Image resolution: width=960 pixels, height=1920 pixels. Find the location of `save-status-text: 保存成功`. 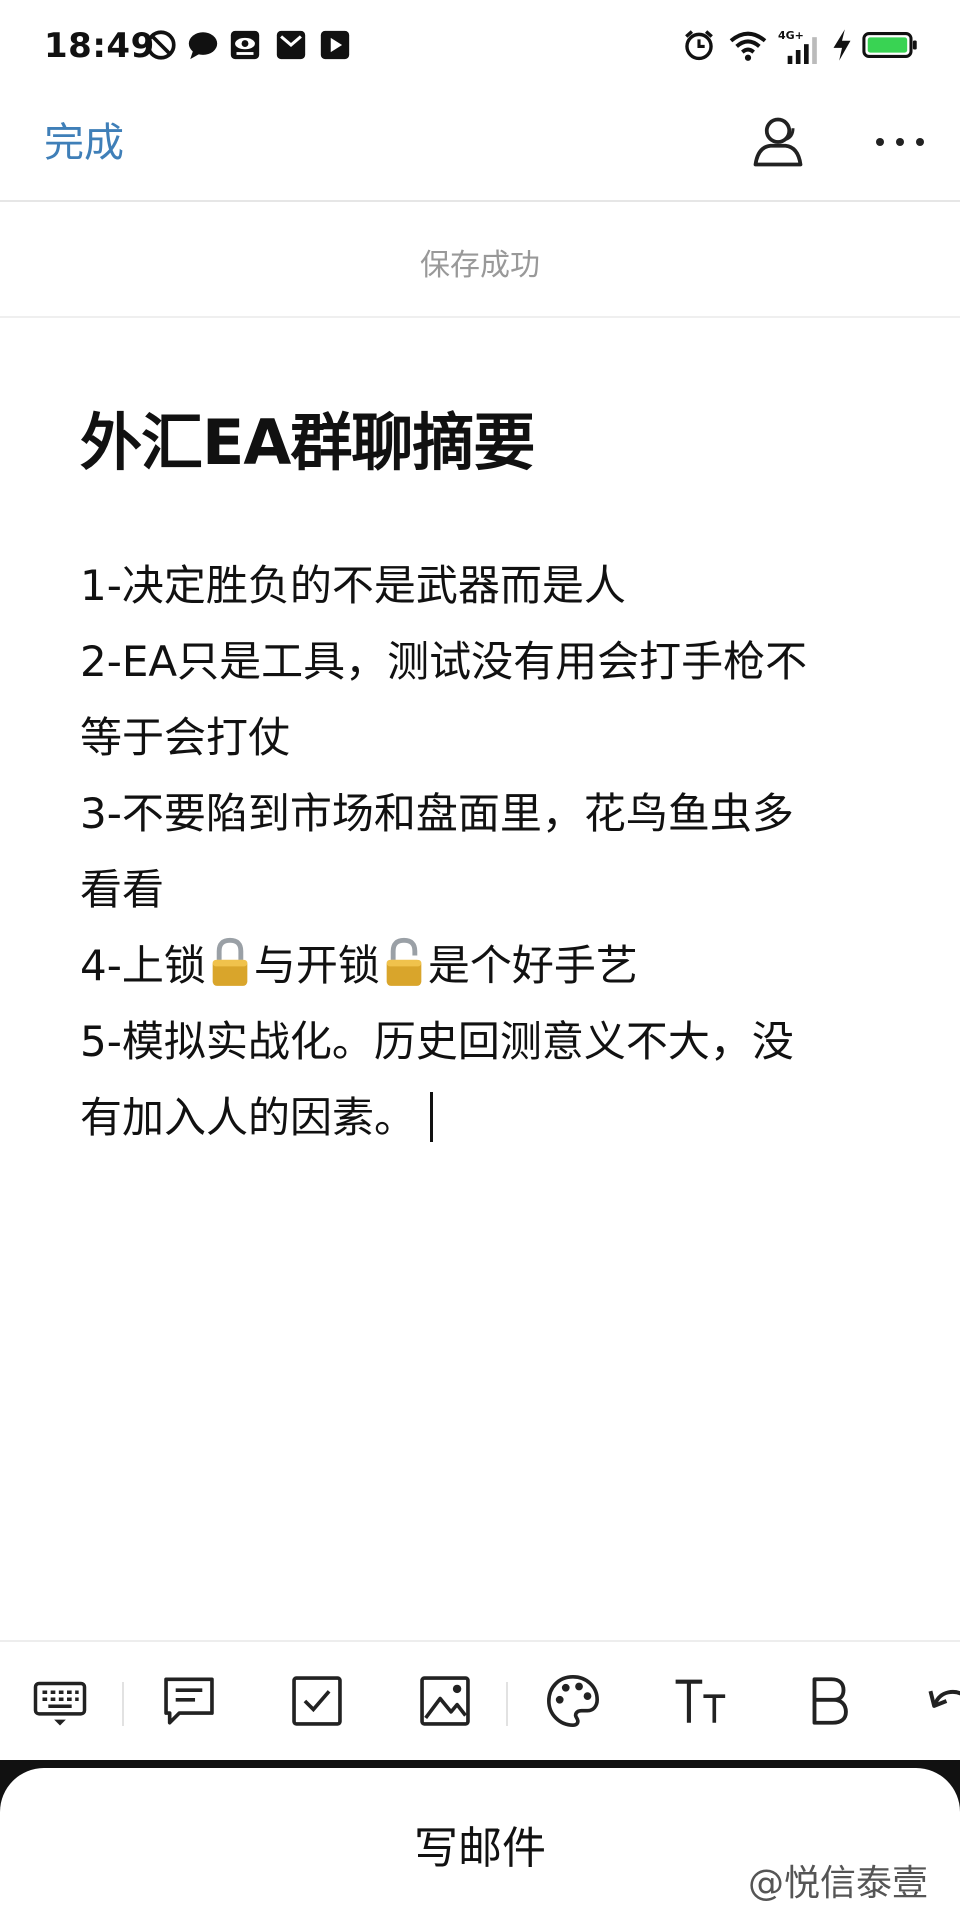

save-status-text: 保存成功 is located at coordinates (480, 265).